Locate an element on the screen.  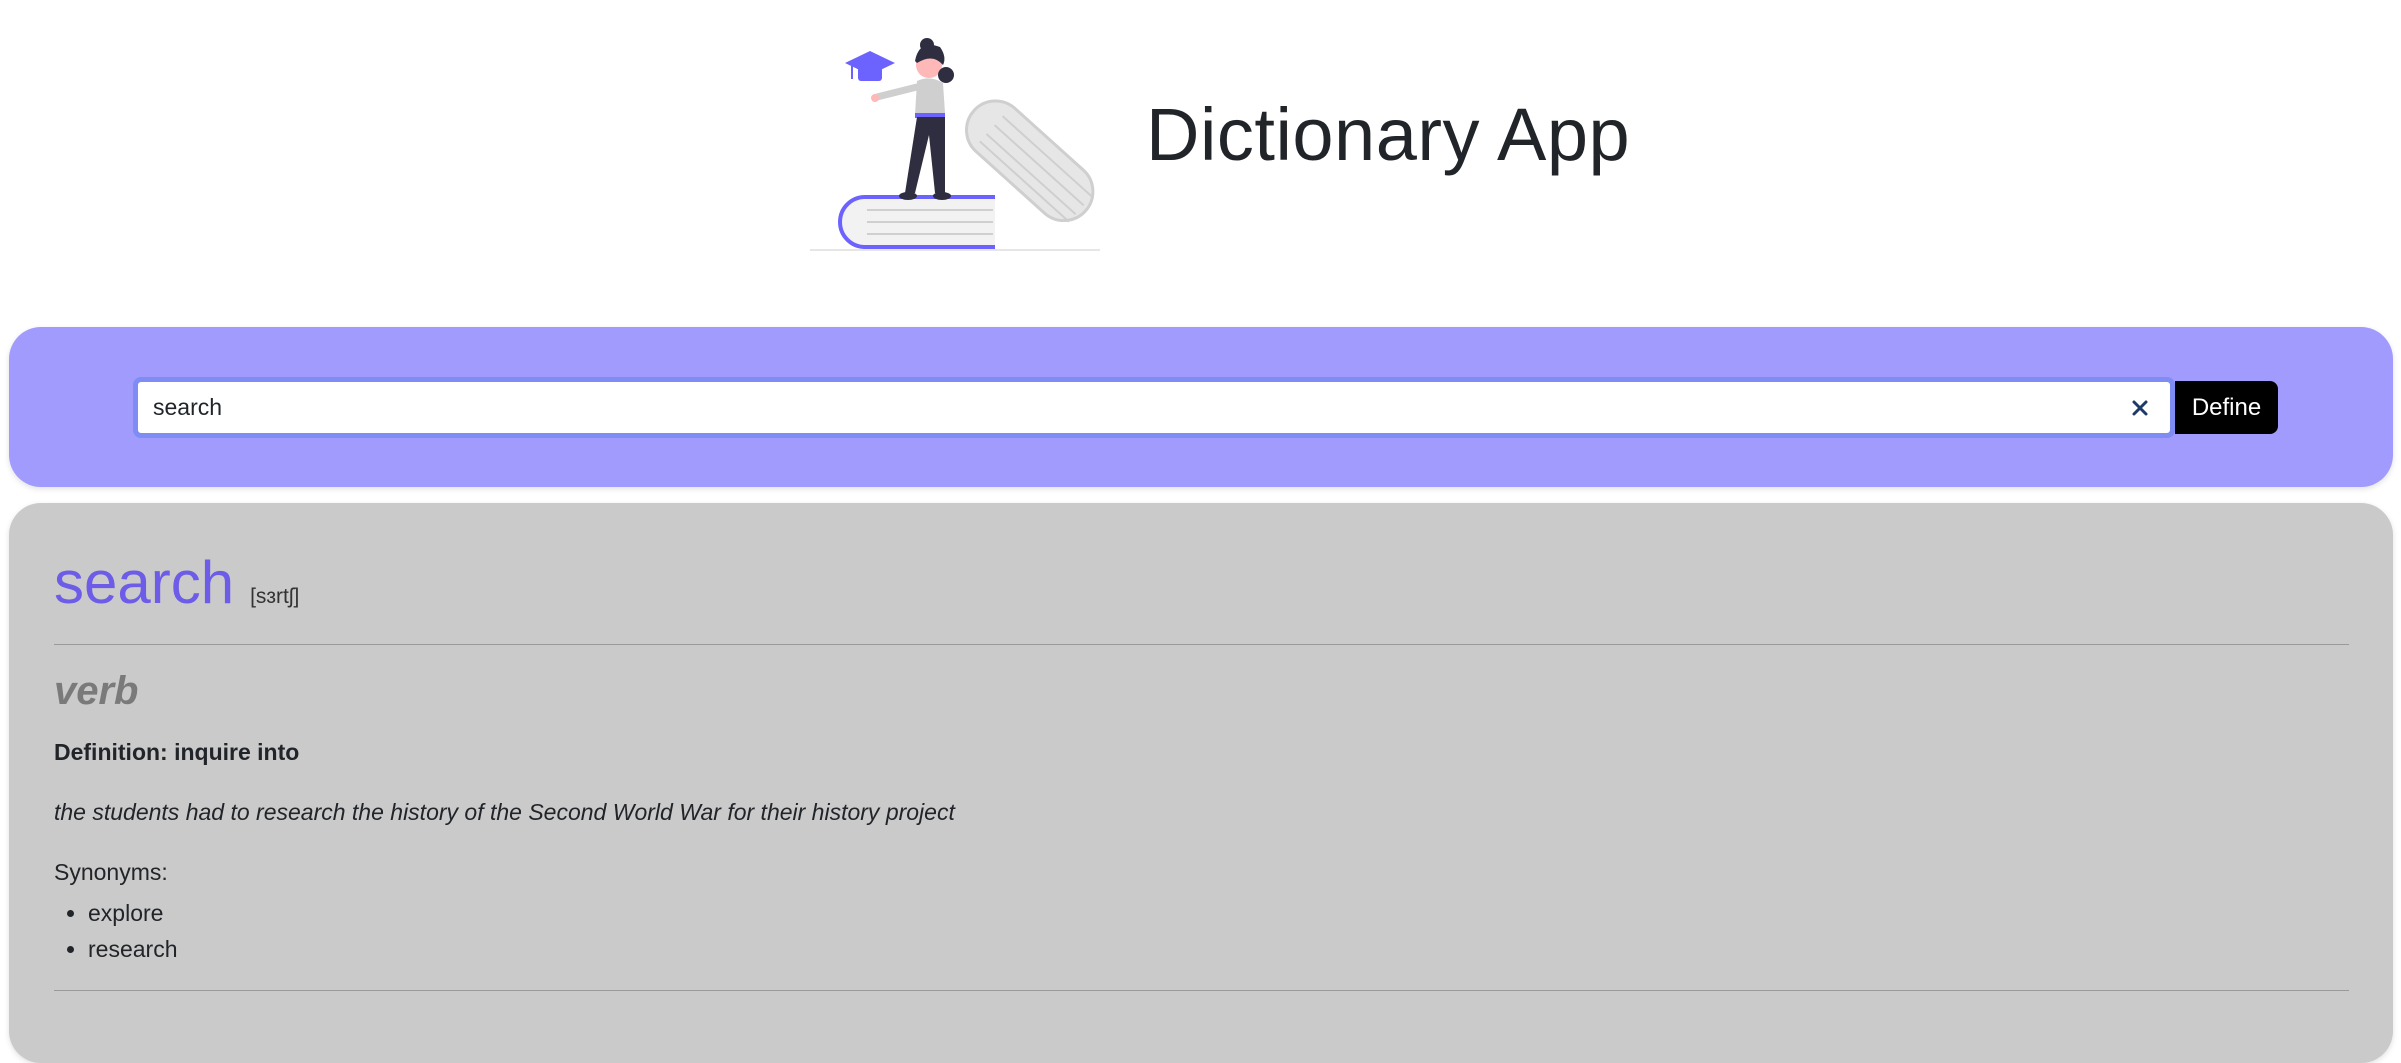
app-title: Dictionary App is located at coordinates (1388, 134).